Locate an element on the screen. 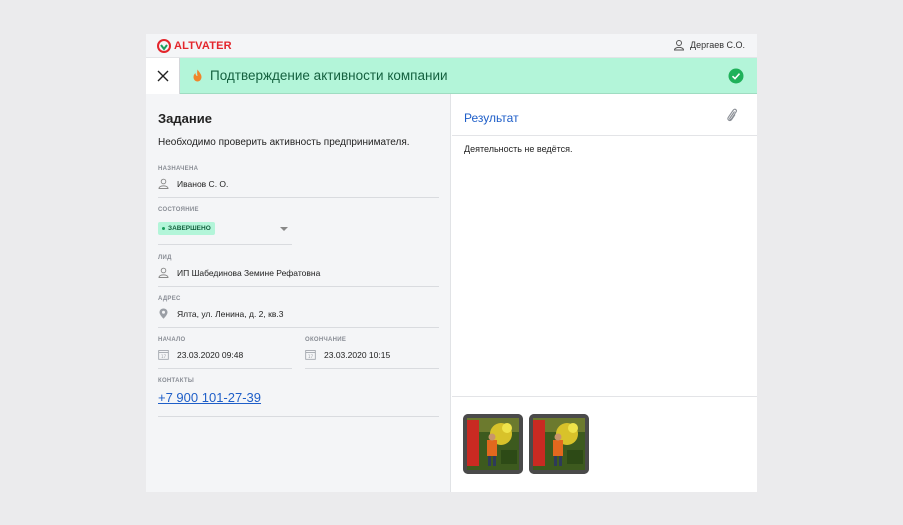 The image size is (903, 525). status-badge-text: ЗАВЕРШЕНО is located at coordinates (189, 228).